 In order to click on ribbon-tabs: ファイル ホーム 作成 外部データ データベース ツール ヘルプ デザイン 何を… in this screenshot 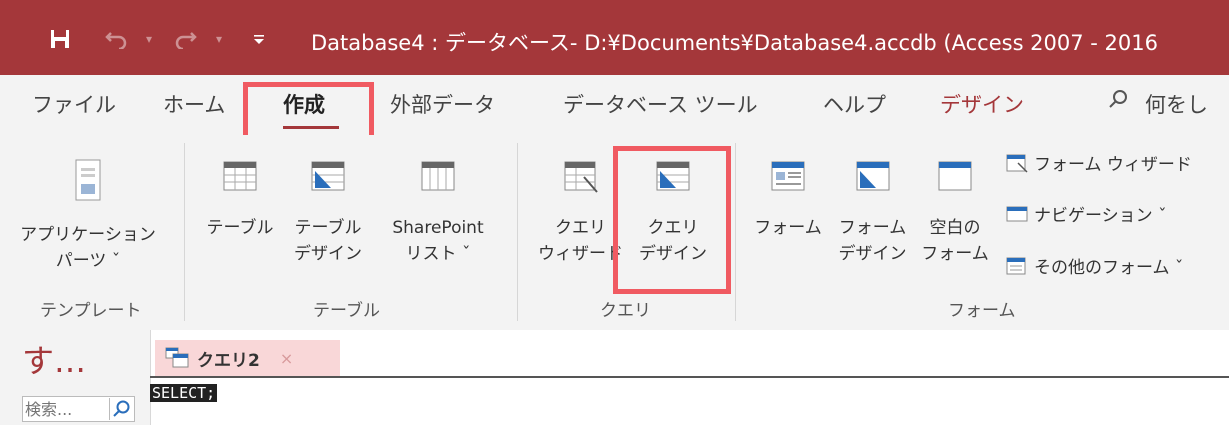, I will do `click(614, 105)`.